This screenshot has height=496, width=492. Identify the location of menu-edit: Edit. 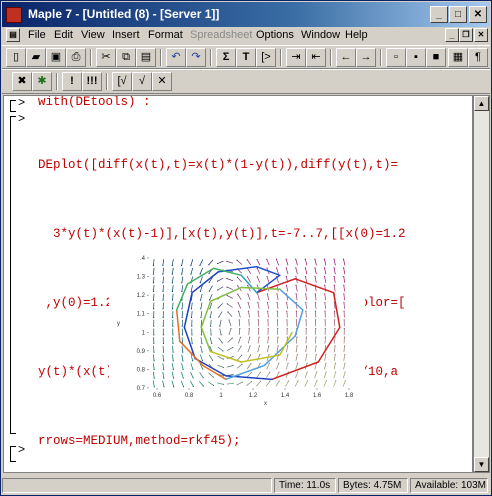
(63, 35).